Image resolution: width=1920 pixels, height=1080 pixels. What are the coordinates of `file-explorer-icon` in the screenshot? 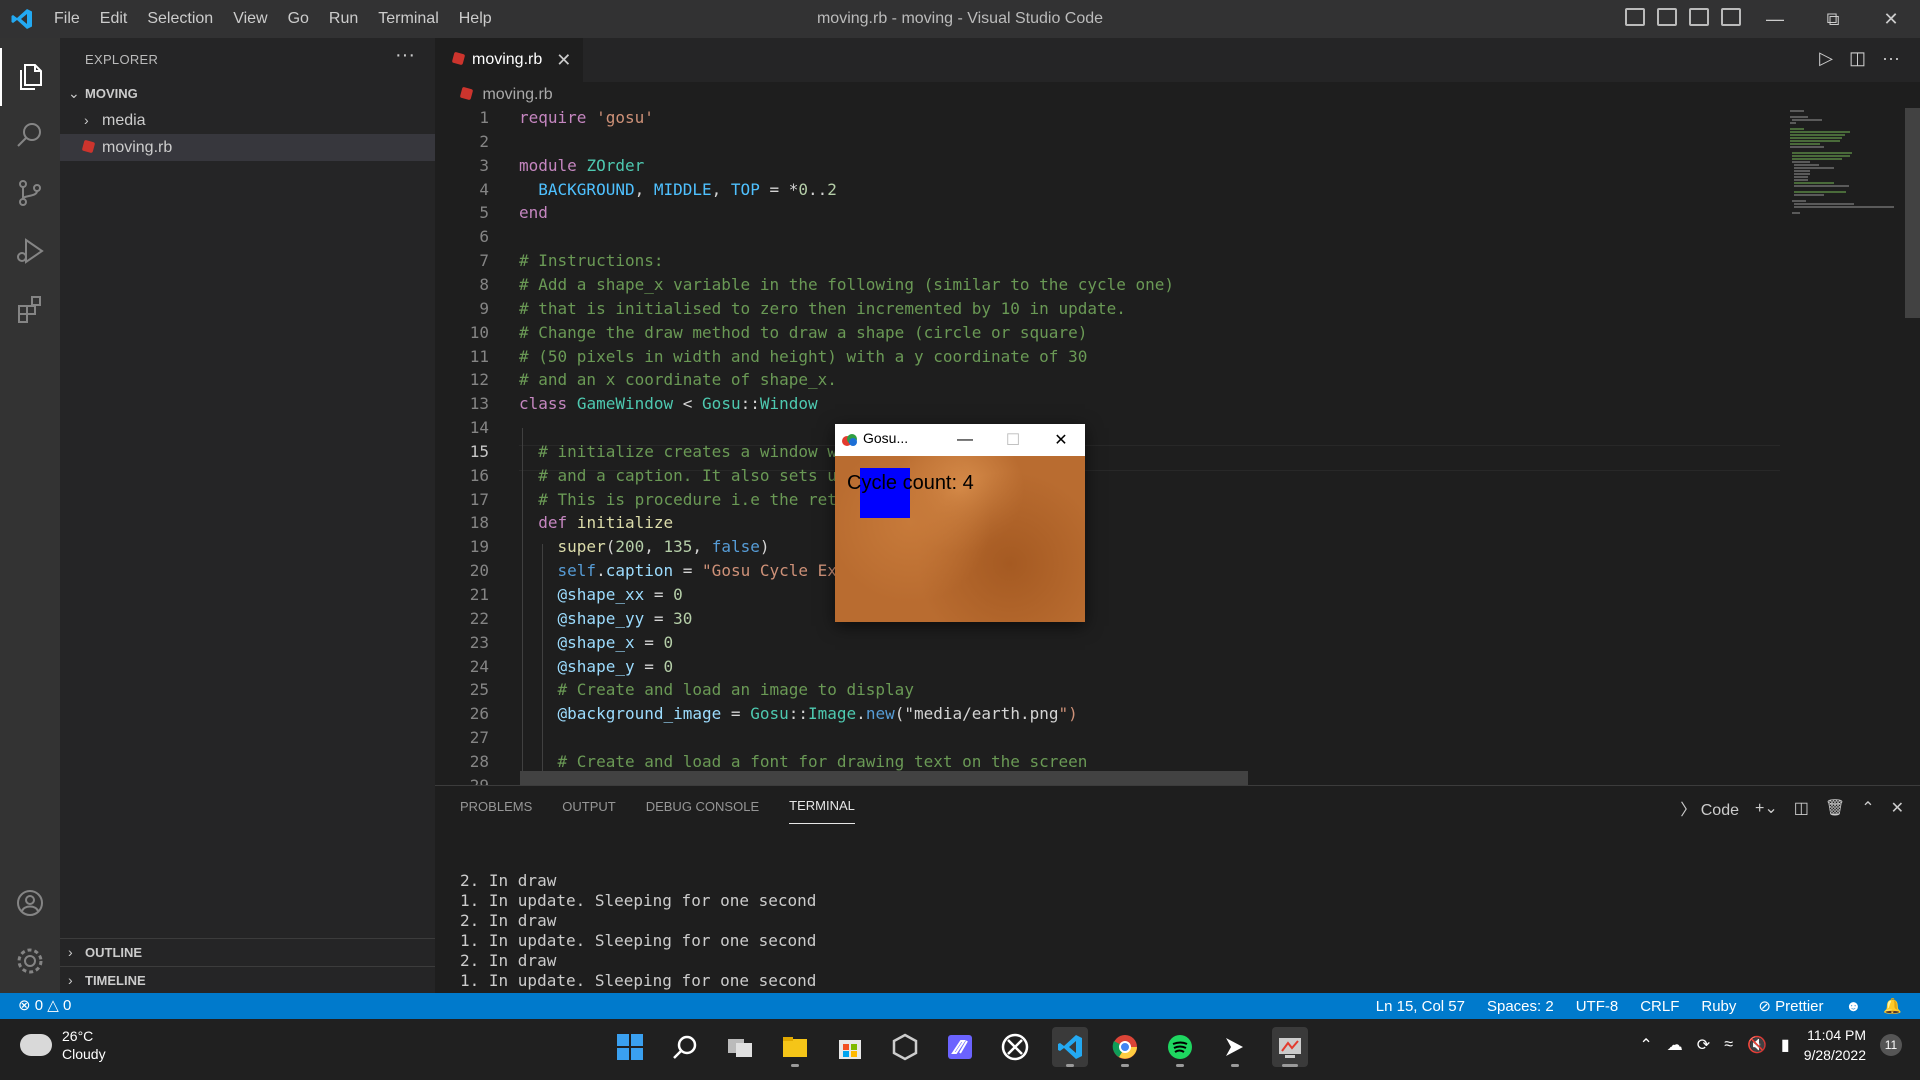 It's located at (795, 1047).